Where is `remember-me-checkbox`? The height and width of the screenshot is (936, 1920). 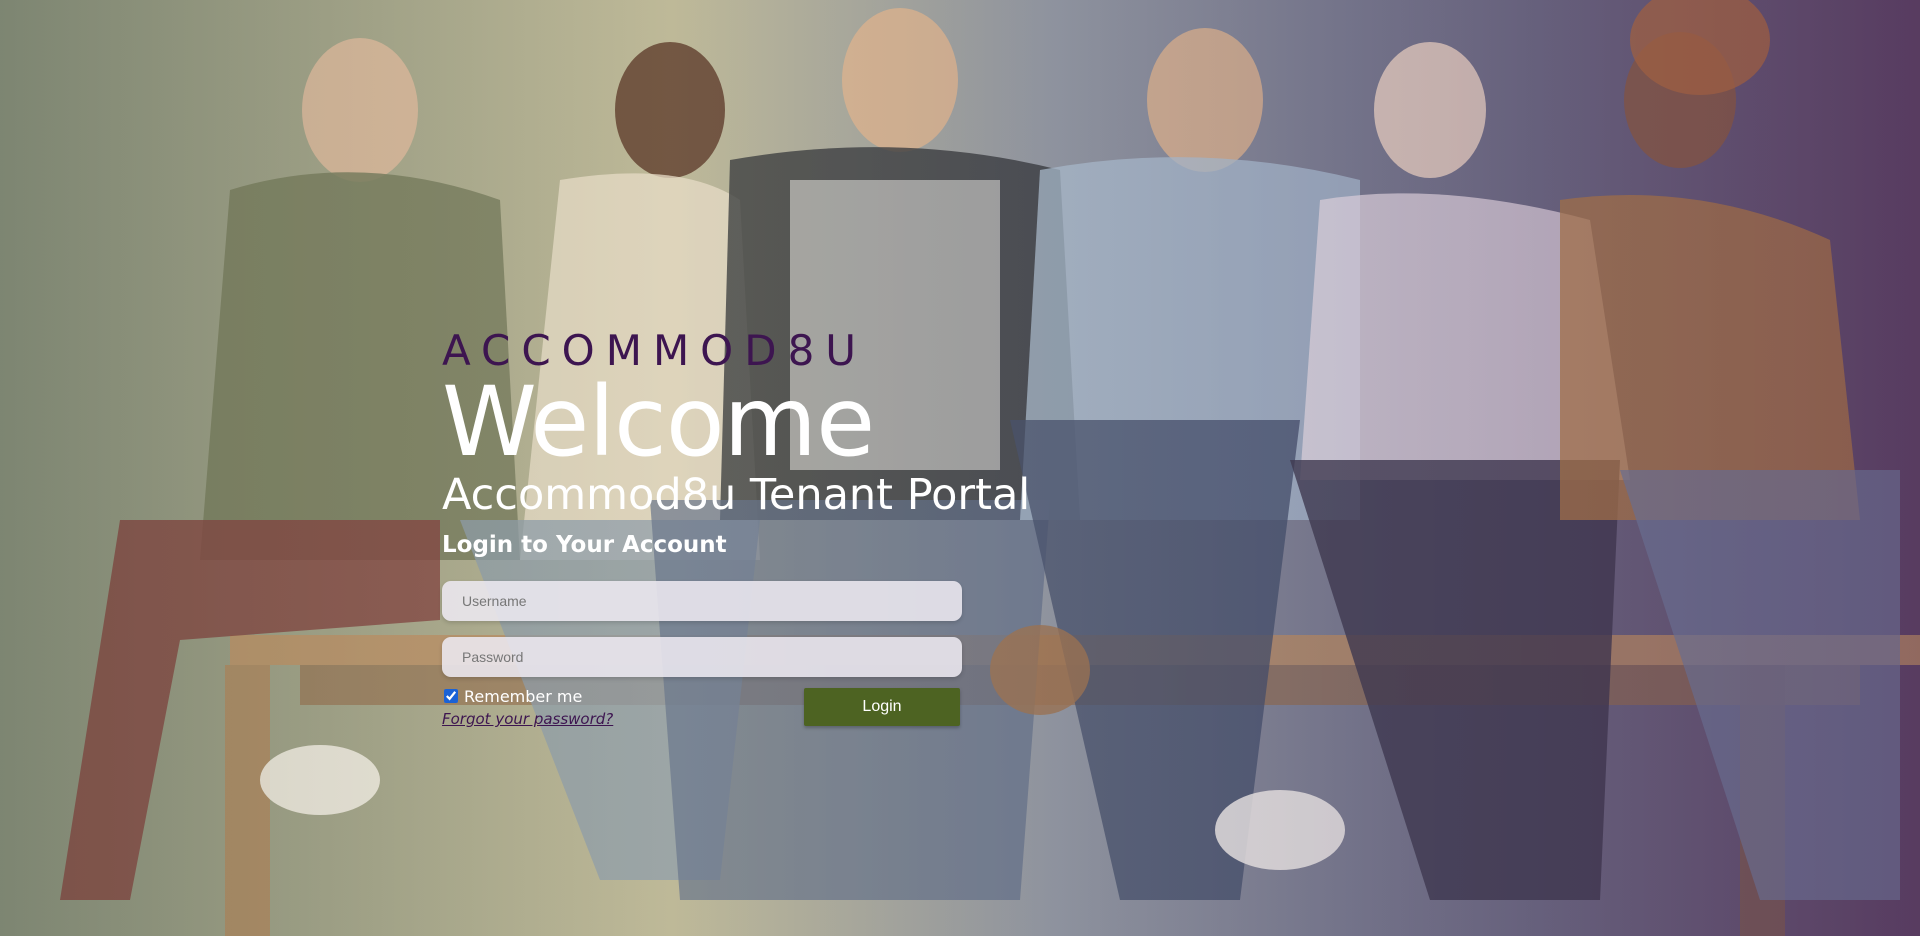
remember-me-checkbox is located at coordinates (451, 696).